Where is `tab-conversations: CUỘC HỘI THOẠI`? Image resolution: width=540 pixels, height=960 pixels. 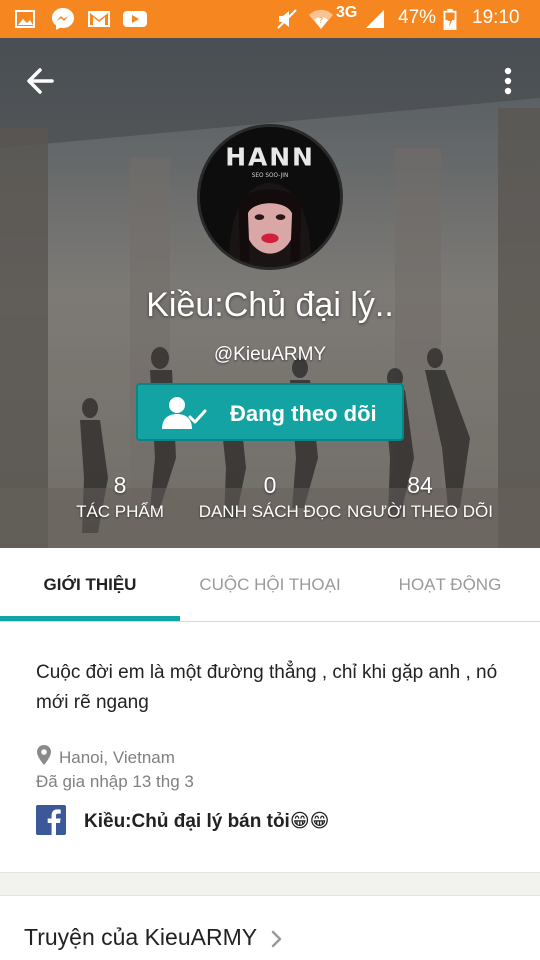
tab-conversations: CUỘC HỘI THOẠI is located at coordinates (270, 585).